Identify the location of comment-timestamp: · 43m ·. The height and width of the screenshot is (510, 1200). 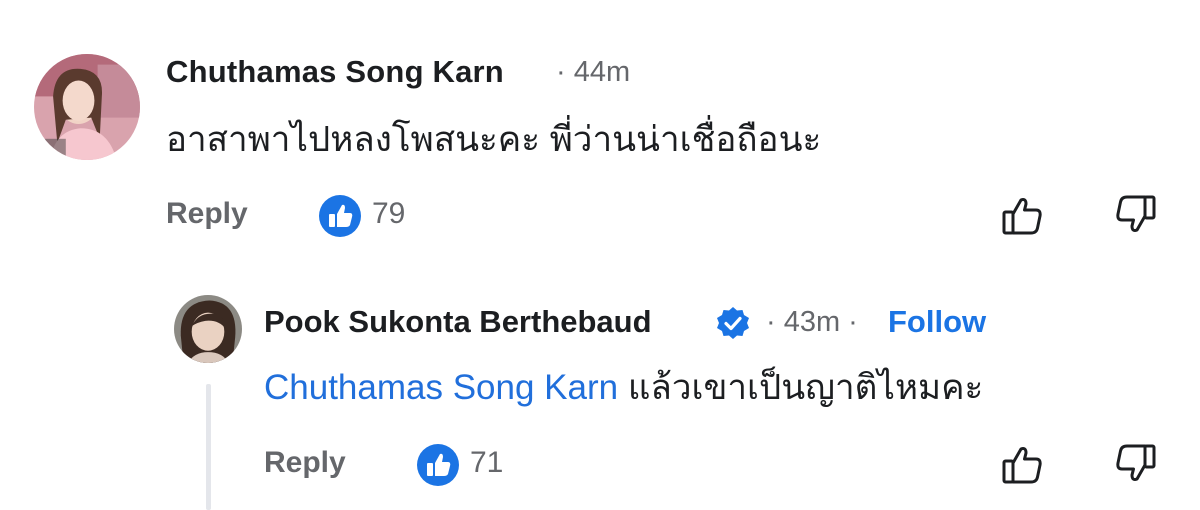
(812, 322).